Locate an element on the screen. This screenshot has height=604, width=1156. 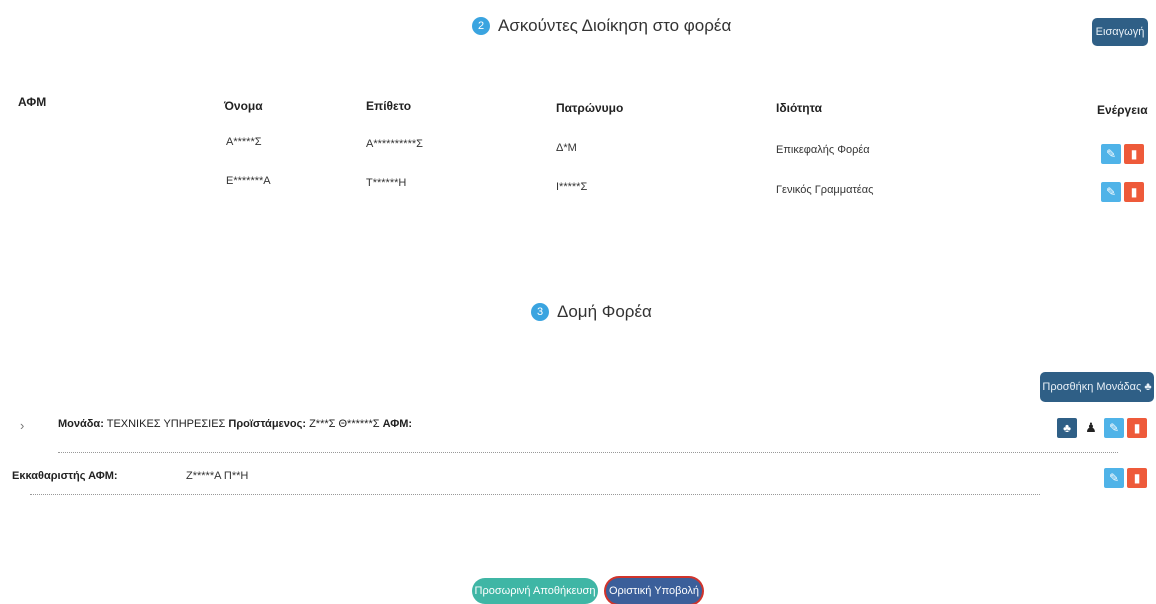
import-button: Εισαγωγή is located at coordinates (1120, 32).